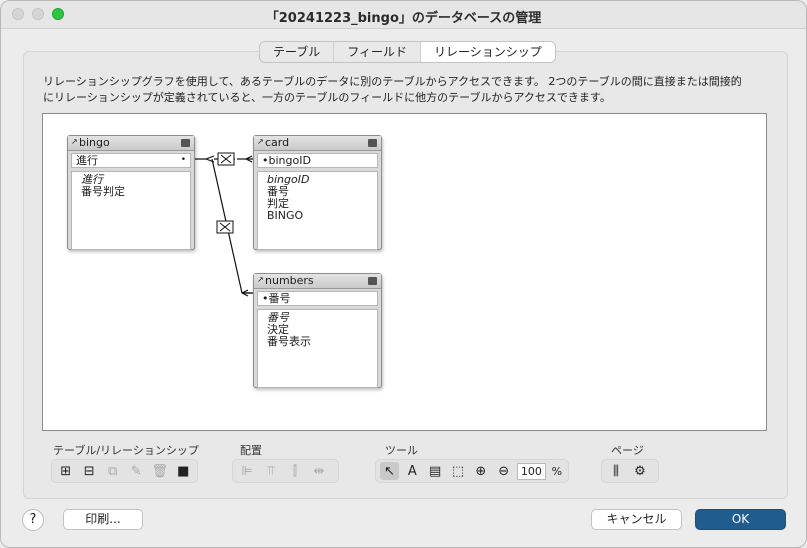 The width and height of the screenshot is (807, 548). Describe the element at coordinates (503, 471) in the screenshot. I see `zoom-out-icon: ⊖` at that location.